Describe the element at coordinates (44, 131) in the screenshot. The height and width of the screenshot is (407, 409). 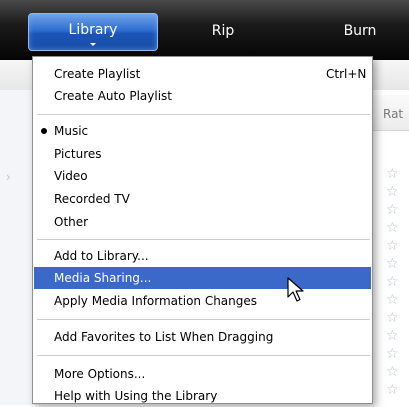
I see `radio-bullet-icon` at that location.